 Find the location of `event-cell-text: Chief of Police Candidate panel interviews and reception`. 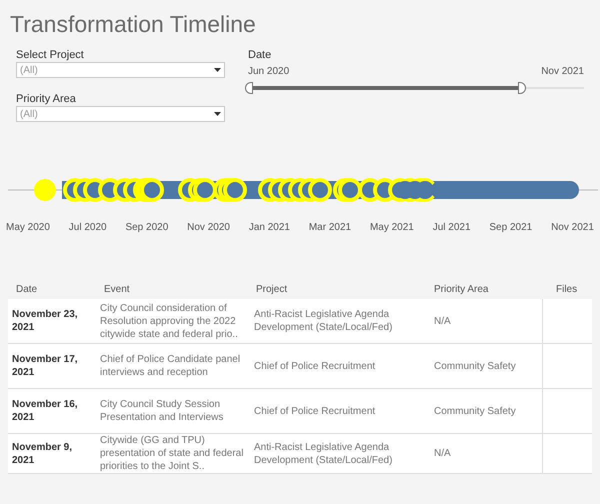

event-cell-text: Chief of Police Candidate panel interviews and reception is located at coordinates (171, 366).